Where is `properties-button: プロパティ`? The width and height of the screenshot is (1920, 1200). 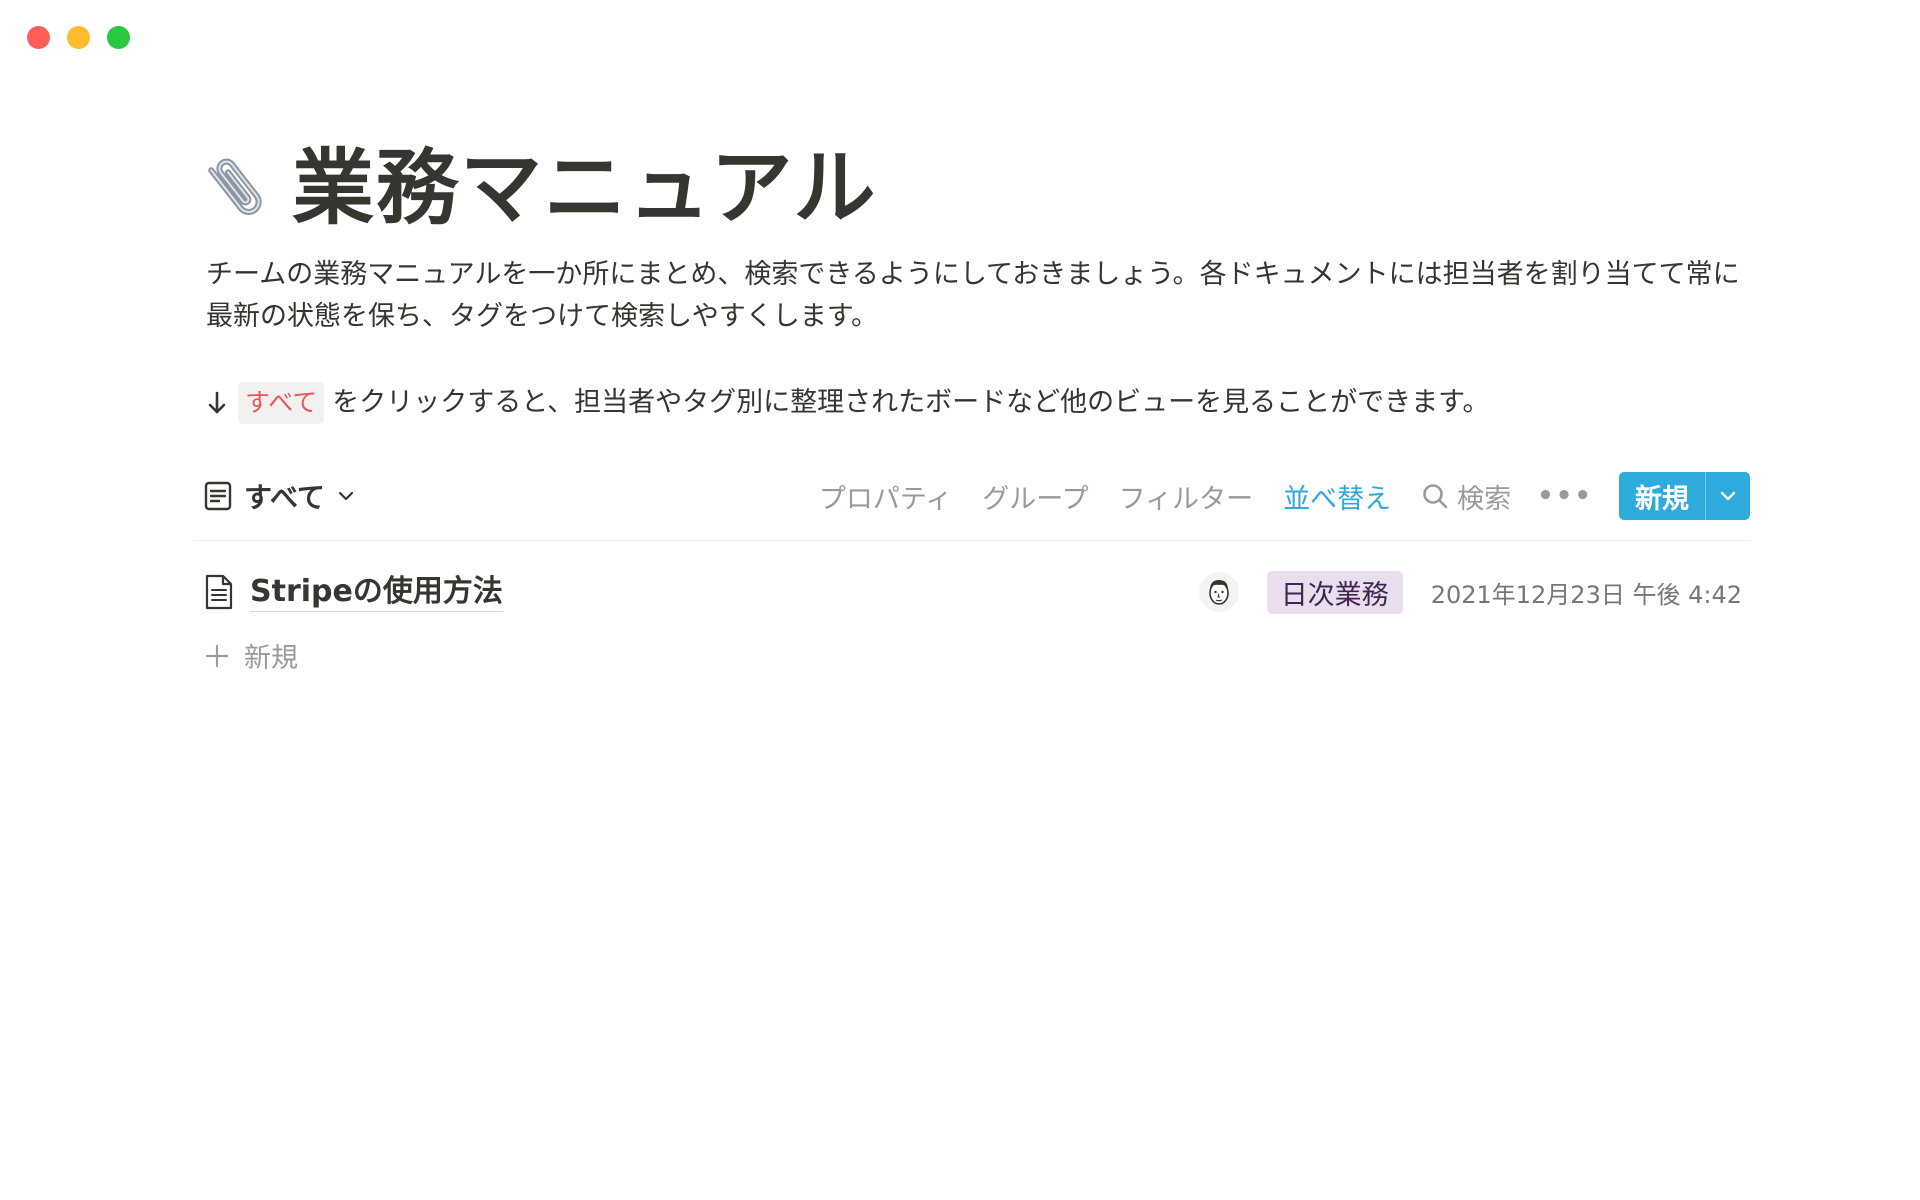 properties-button: プロパティ is located at coordinates (885, 496).